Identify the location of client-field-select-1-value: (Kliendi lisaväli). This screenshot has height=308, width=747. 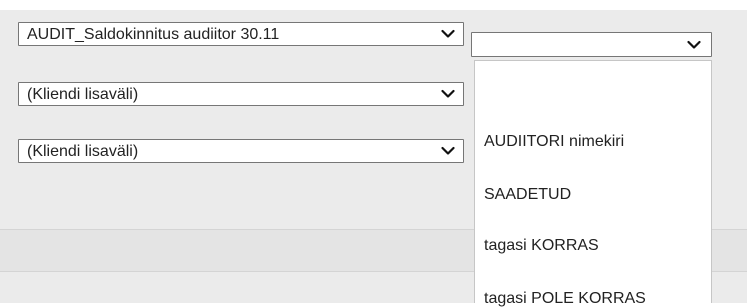
(83, 94).